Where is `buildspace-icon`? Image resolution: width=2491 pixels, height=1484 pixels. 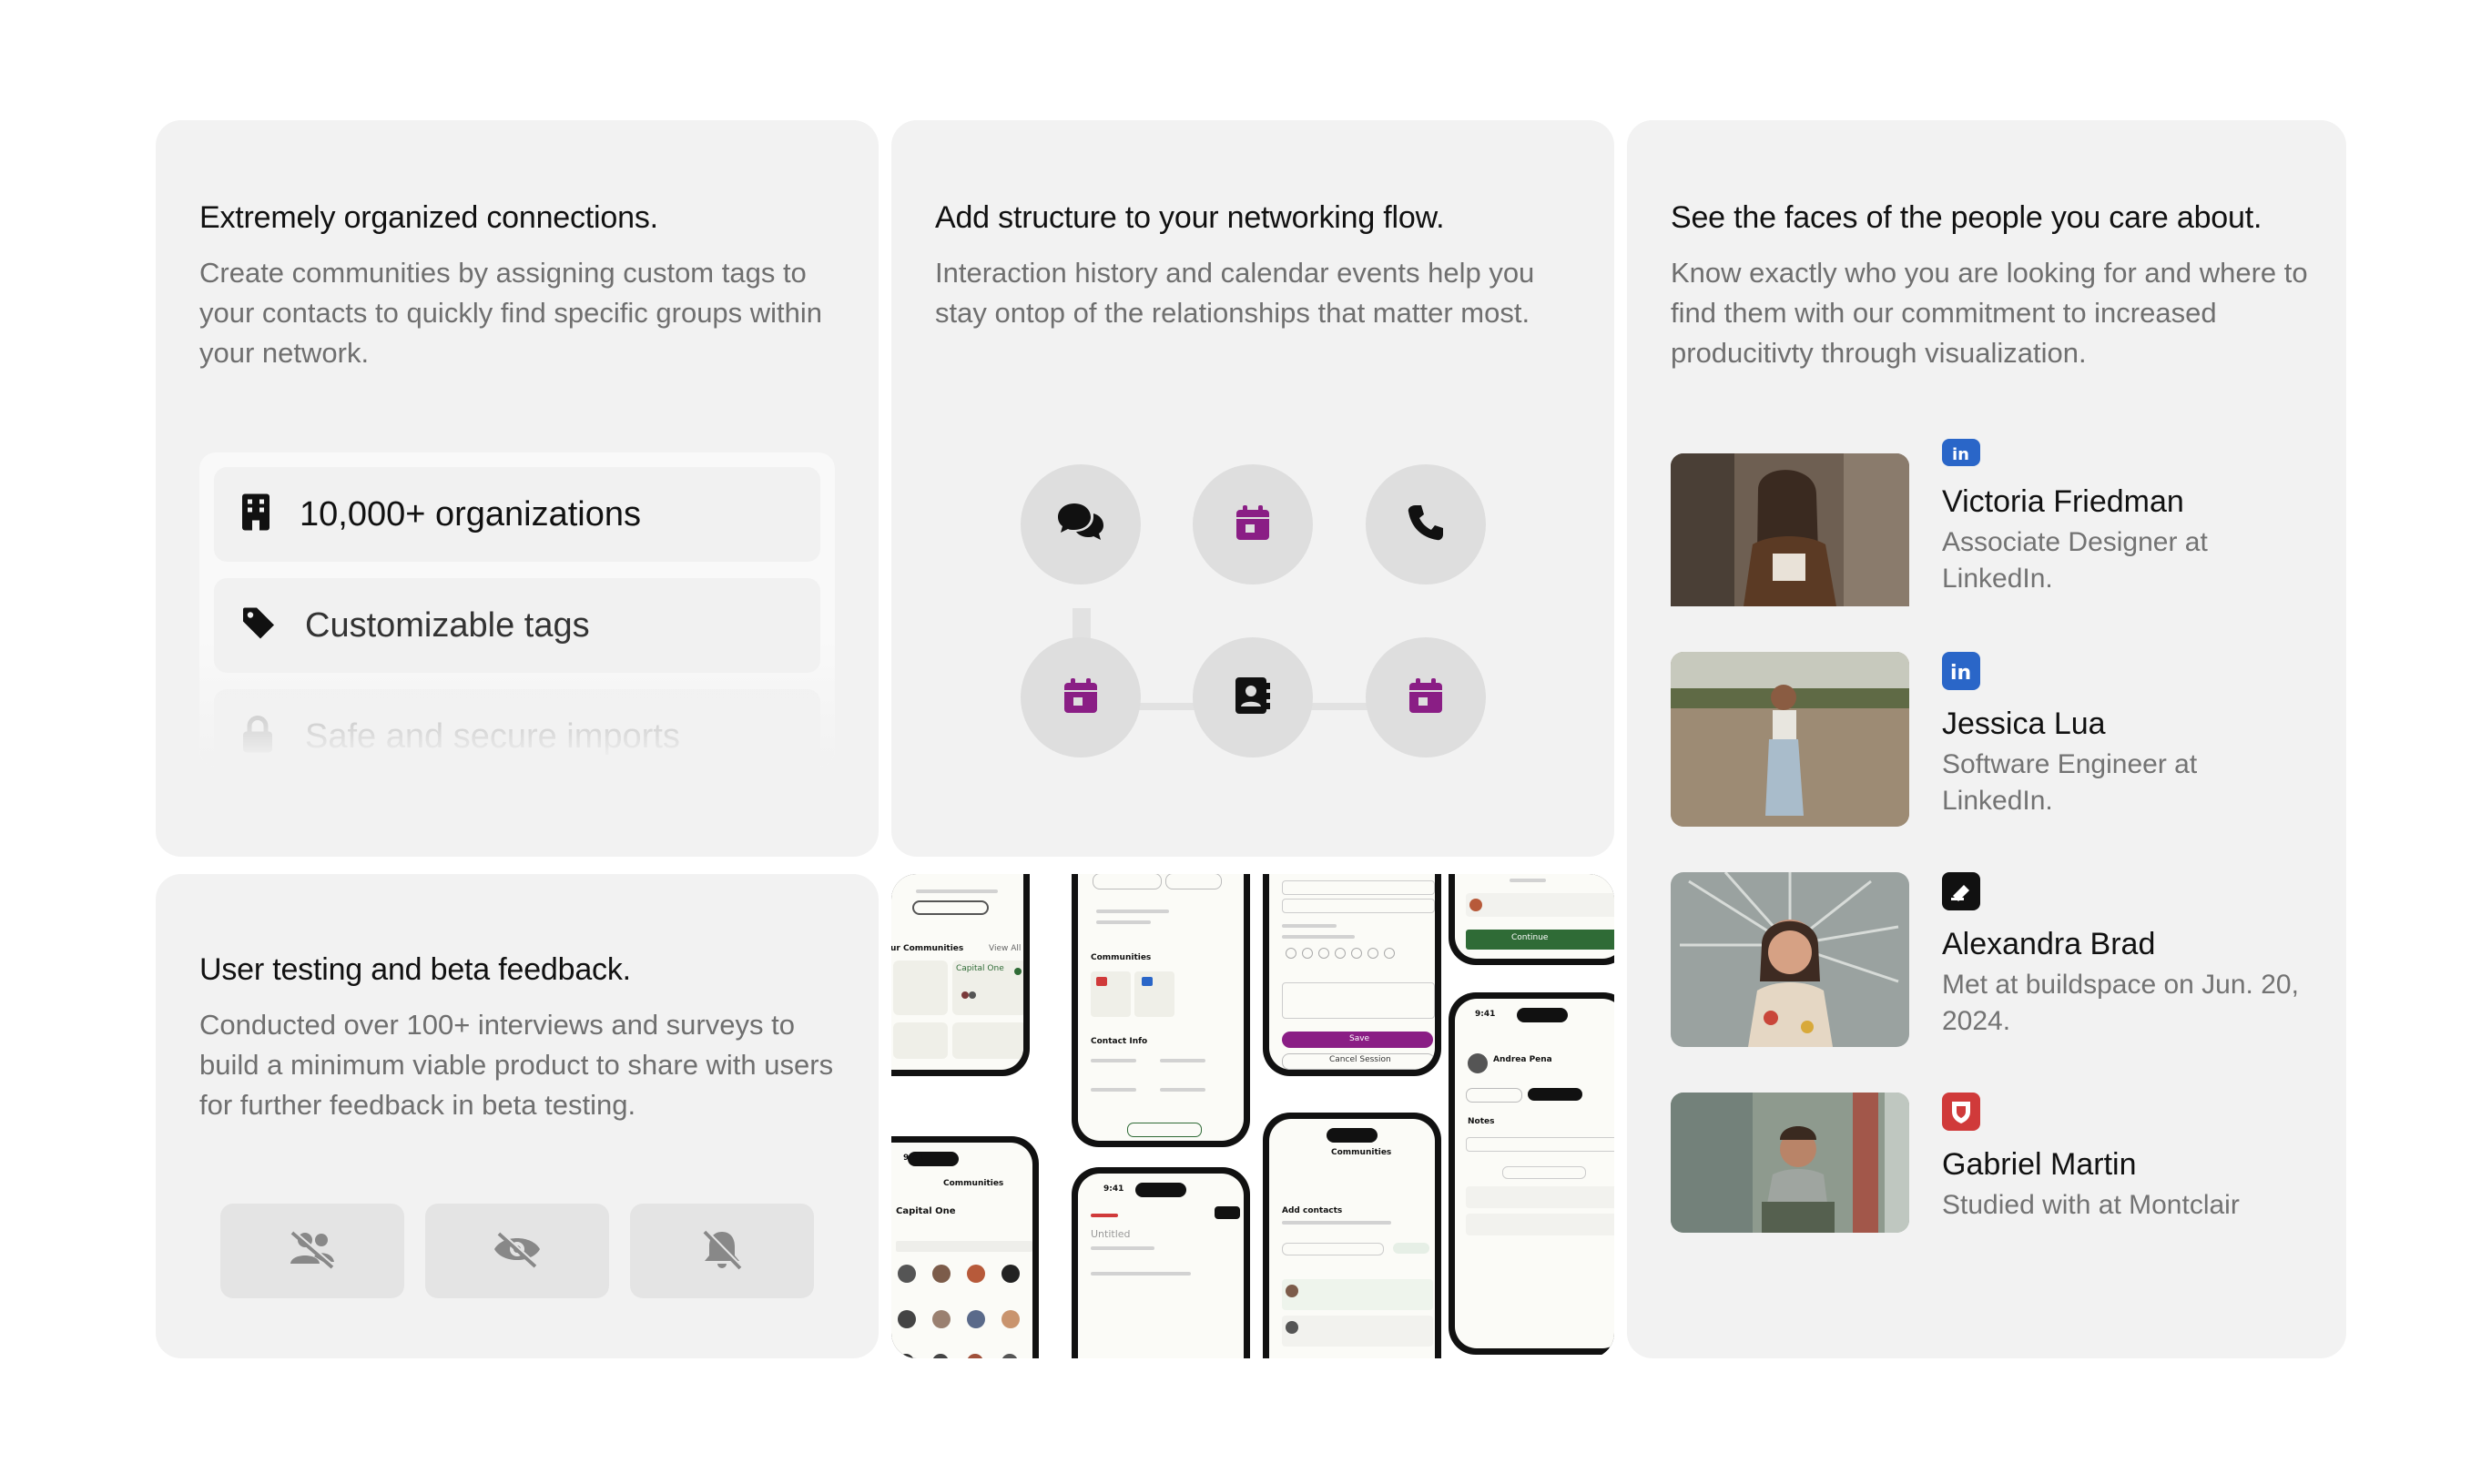
buildspace-icon is located at coordinates (1961, 891).